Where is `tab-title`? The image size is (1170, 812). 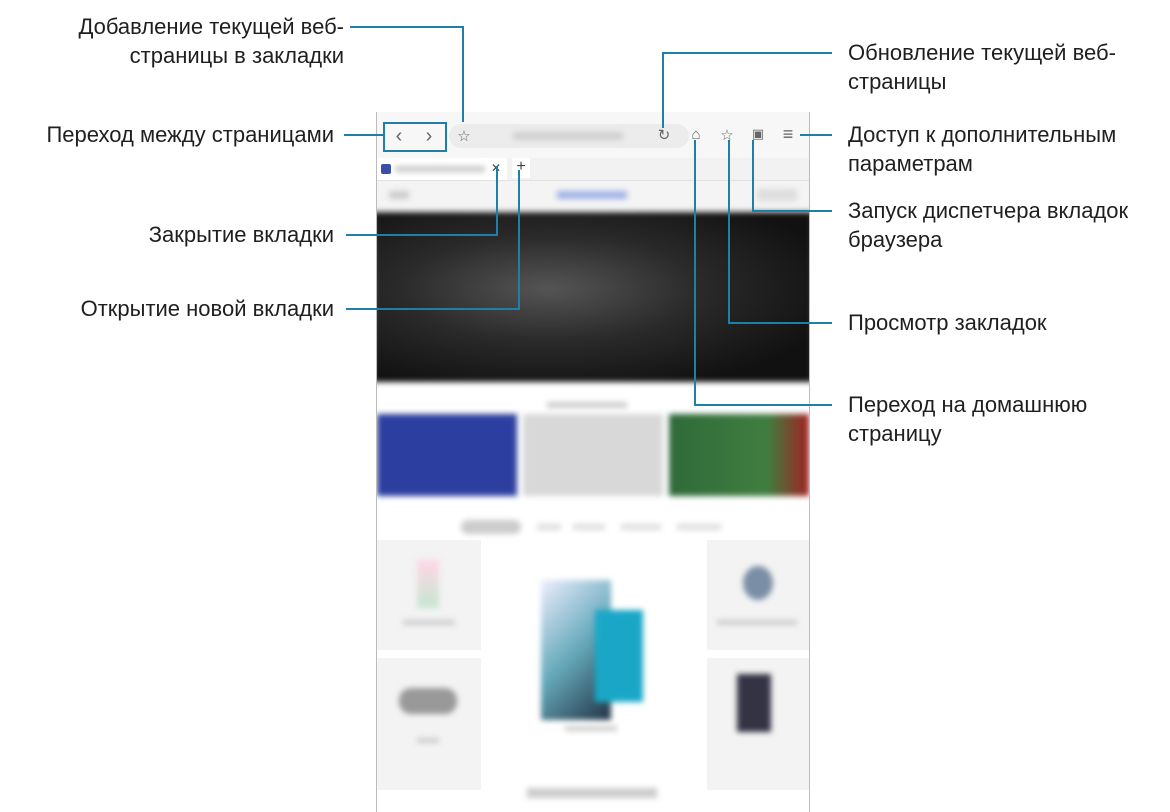 tab-title is located at coordinates (440, 169).